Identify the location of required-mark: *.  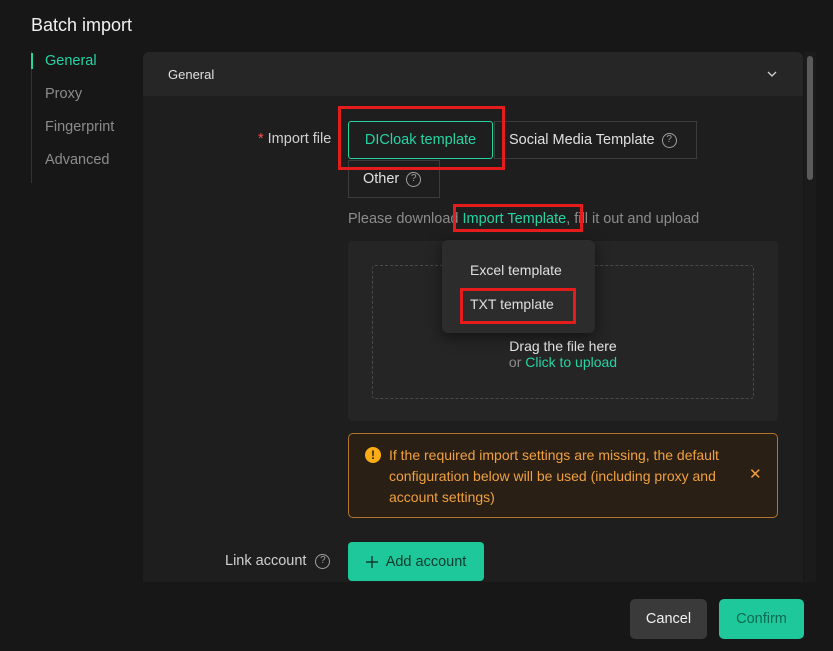
(261, 139).